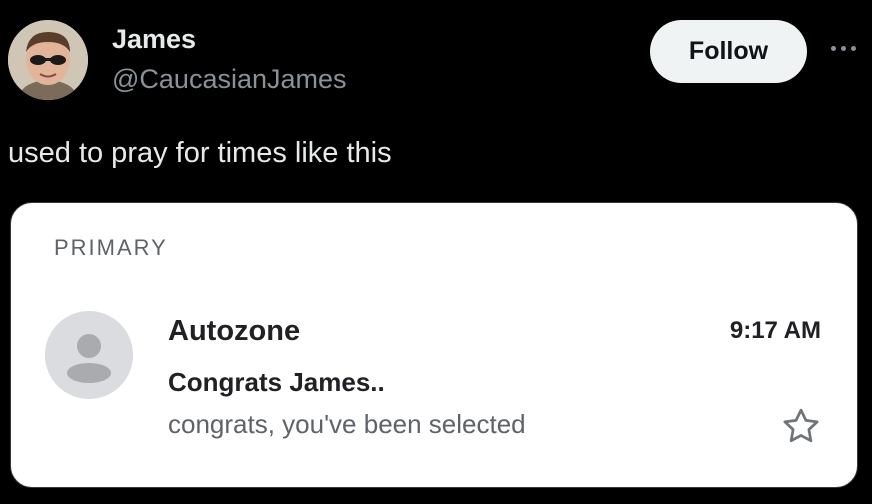 The image size is (872, 504). What do you see at coordinates (801, 427) in the screenshot?
I see `star-outline-icon` at bounding box center [801, 427].